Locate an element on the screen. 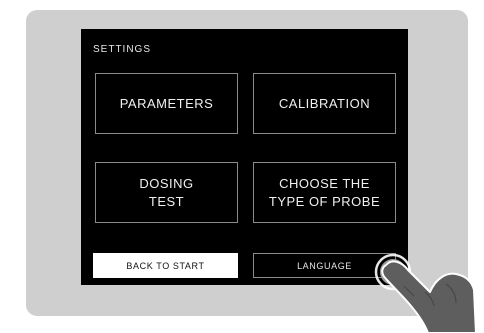 Image resolution: width=484 pixels, height=333 pixels. parameters-button: PARAMETERS is located at coordinates (166, 103).